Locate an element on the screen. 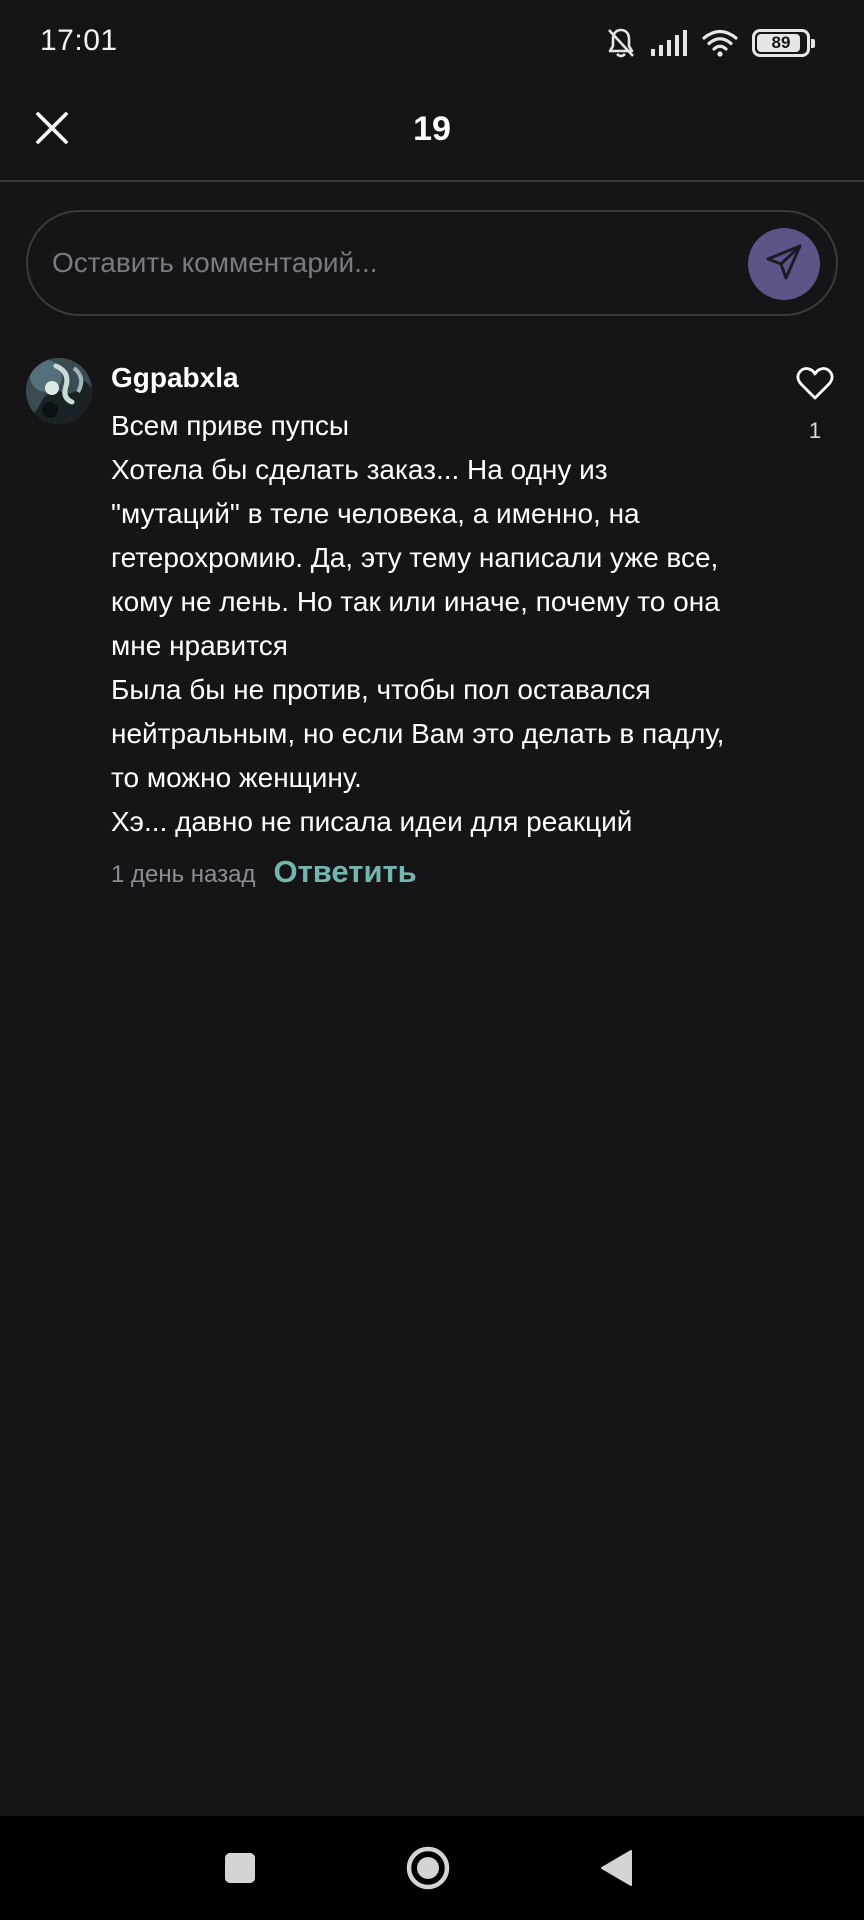 This screenshot has height=1920, width=864. home-button is located at coordinates (428, 1870).